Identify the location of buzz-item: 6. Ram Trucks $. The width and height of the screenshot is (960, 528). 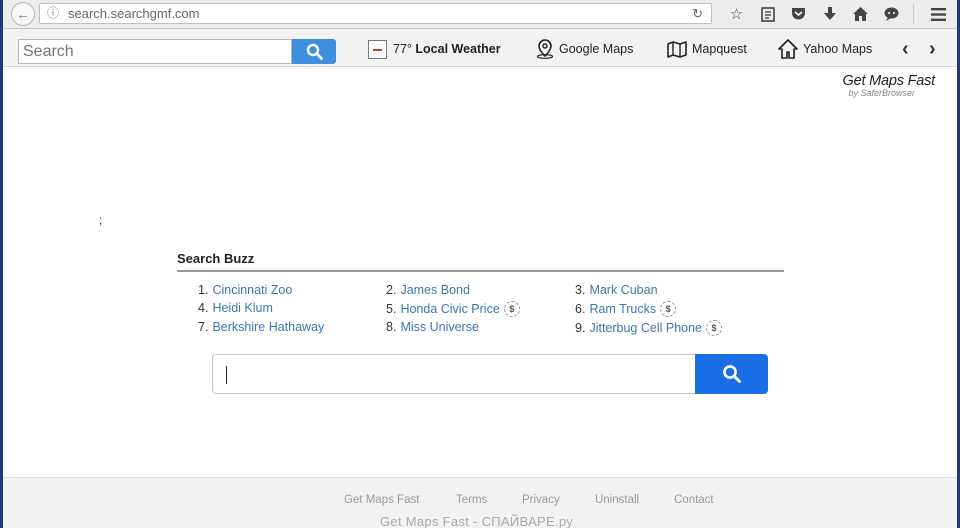
(626, 309).